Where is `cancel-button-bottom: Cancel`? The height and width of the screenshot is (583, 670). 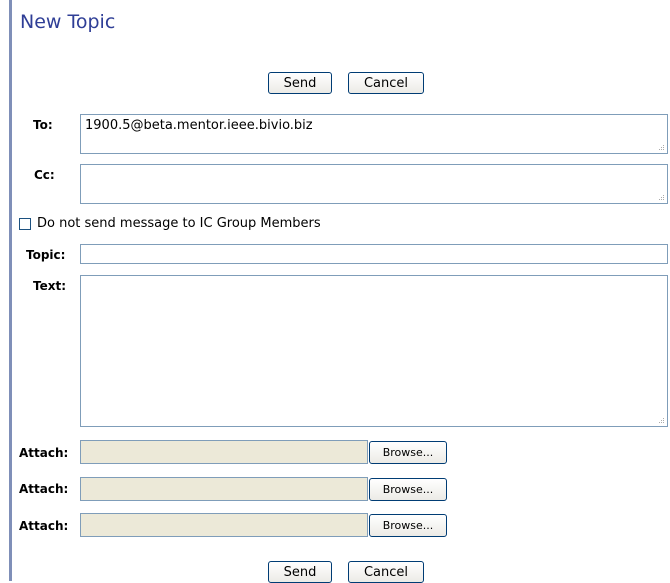 cancel-button-bottom: Cancel is located at coordinates (386, 572).